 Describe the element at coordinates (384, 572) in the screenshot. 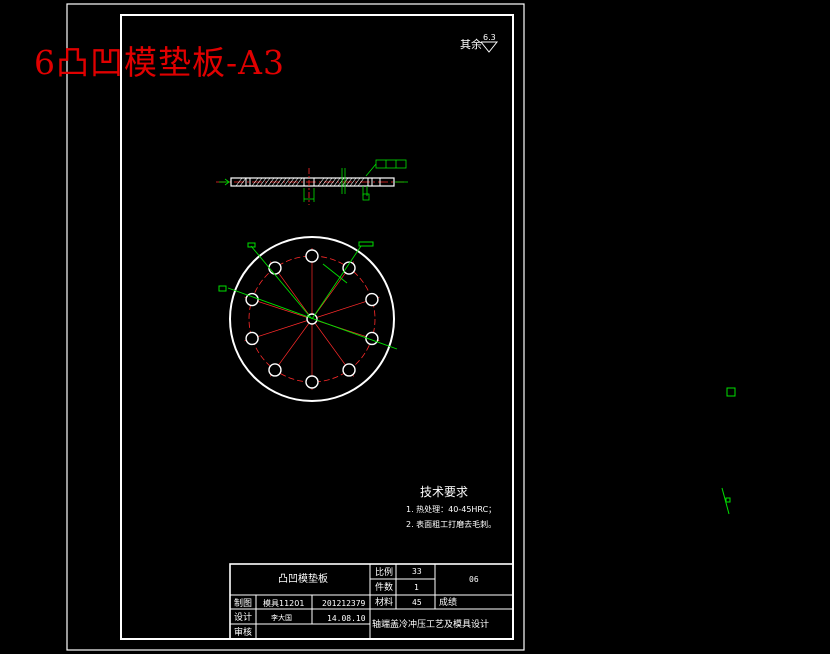

I see `scale-label: 比例` at that location.